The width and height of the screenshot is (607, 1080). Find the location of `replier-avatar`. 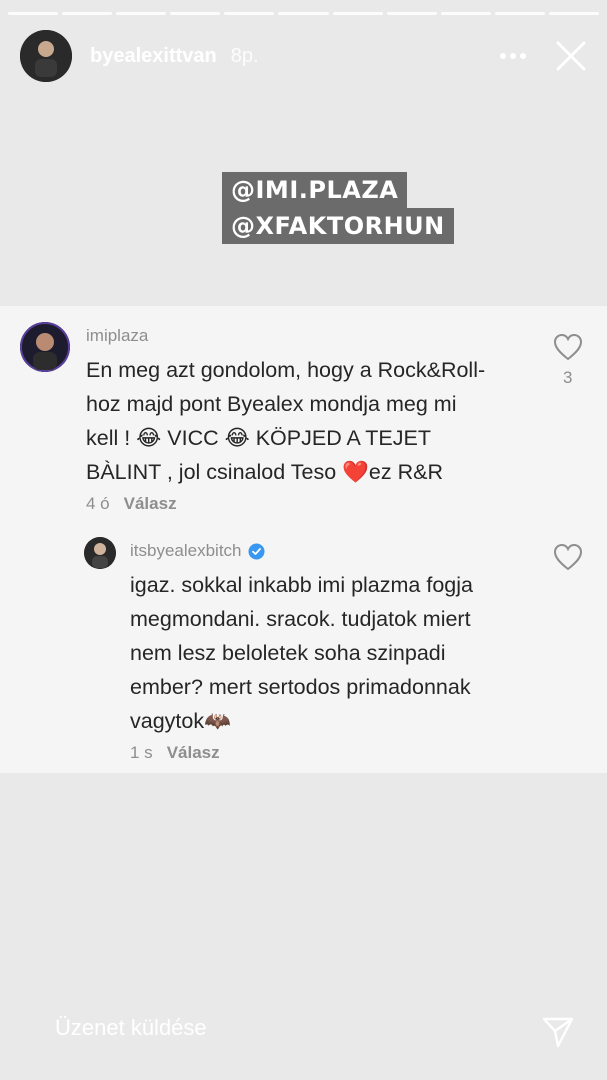

replier-avatar is located at coordinates (100, 553).